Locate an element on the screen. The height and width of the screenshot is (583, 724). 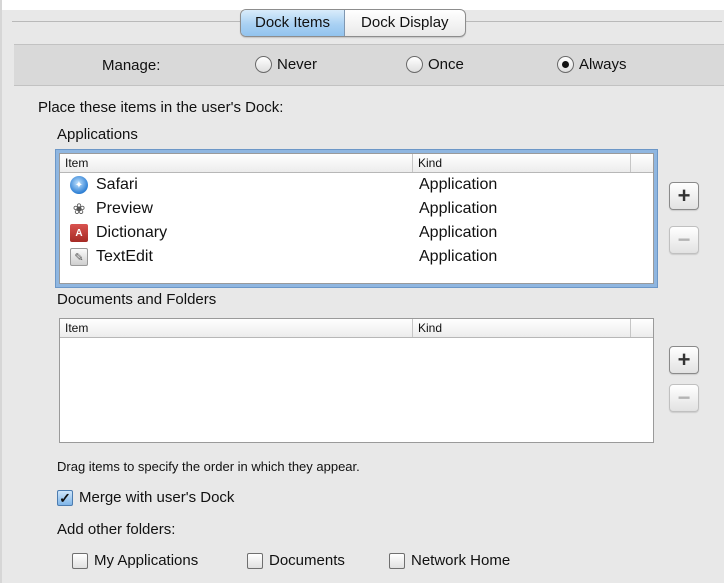
row-item-cell: ❀ Preview is located at coordinates (236, 209).